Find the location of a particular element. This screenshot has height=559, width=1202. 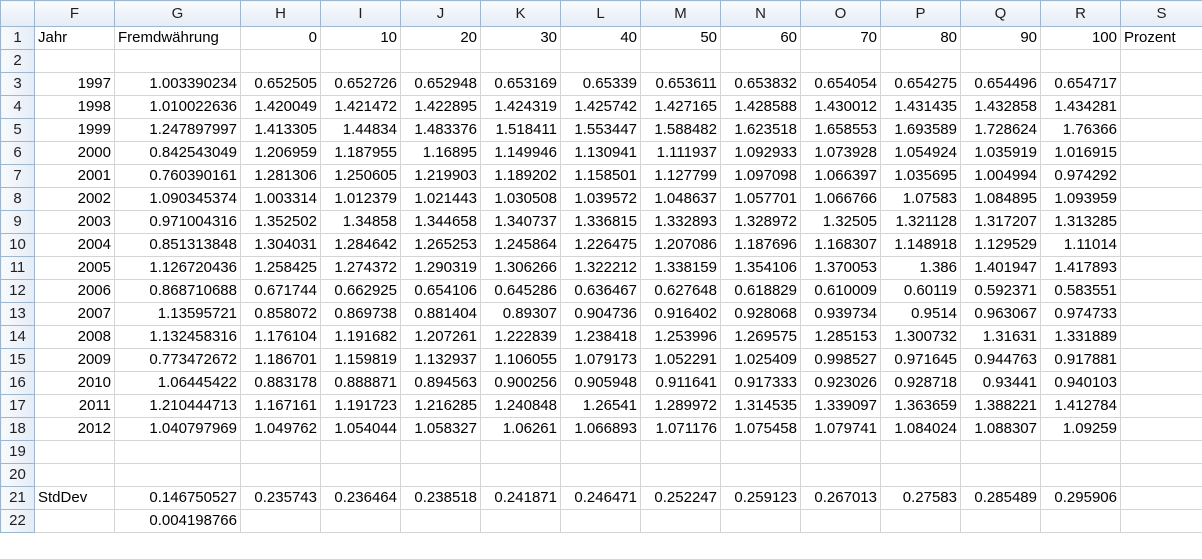

cell-N20 is located at coordinates (760, 475).